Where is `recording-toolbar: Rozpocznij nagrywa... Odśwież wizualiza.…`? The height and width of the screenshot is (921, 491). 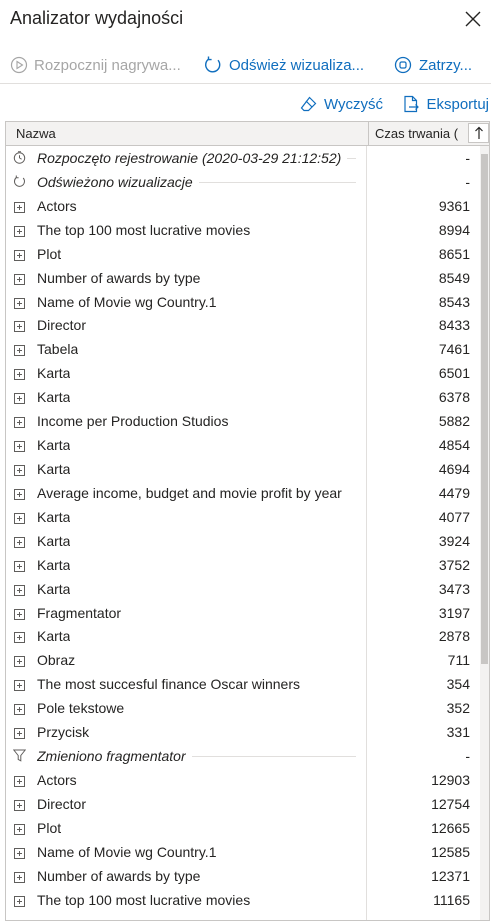 recording-toolbar: Rozpocznij nagrywa... Odśwież wizualiza.… is located at coordinates (245, 66).